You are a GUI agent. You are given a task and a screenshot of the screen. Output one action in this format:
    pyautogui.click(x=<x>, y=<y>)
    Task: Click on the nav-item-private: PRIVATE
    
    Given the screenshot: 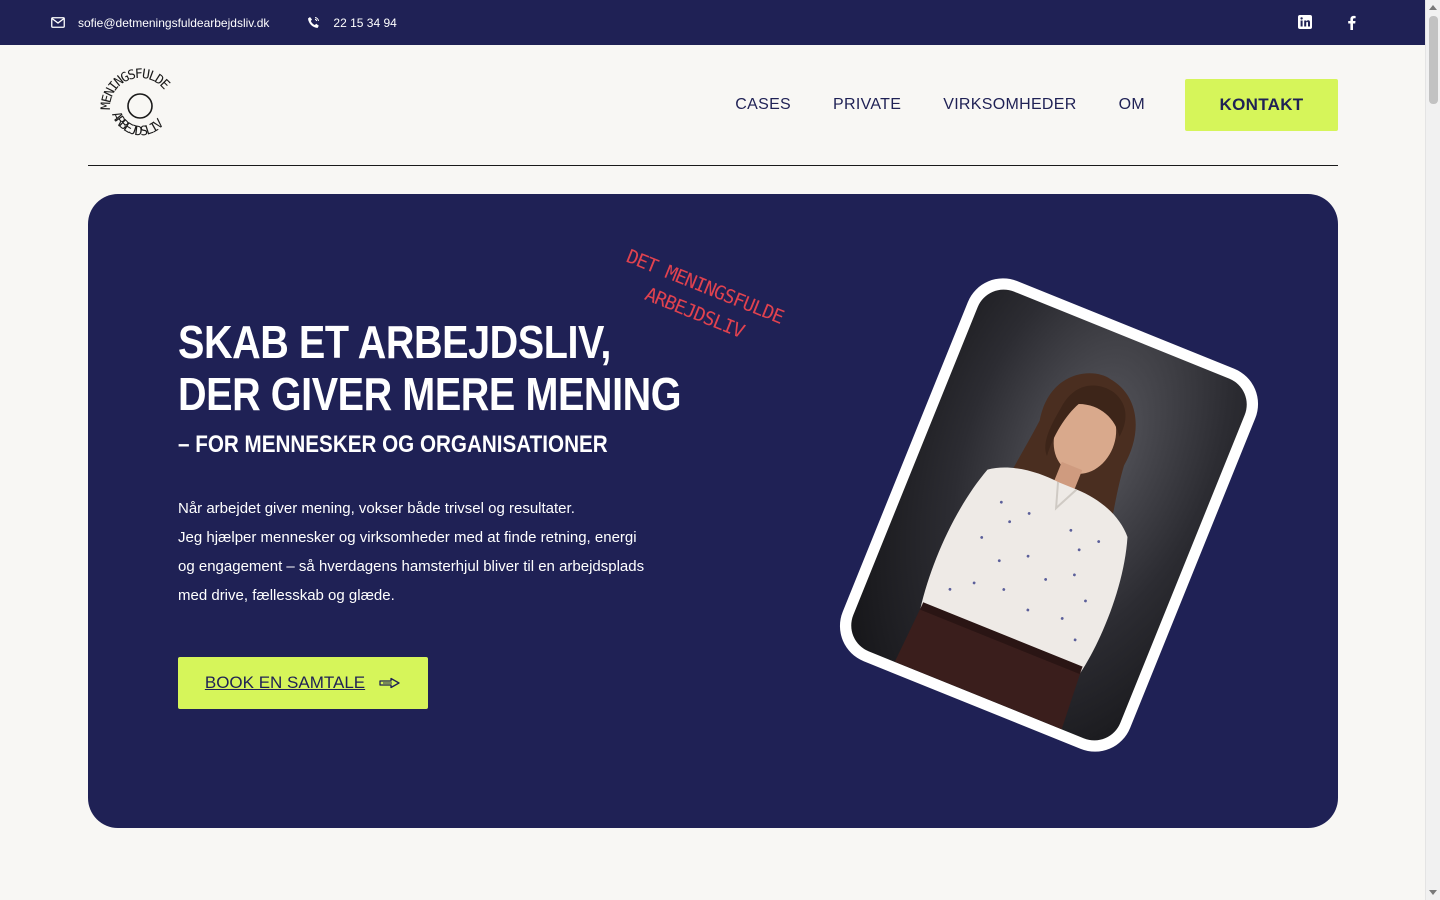 What is the action you would take?
    pyautogui.click(x=867, y=105)
    